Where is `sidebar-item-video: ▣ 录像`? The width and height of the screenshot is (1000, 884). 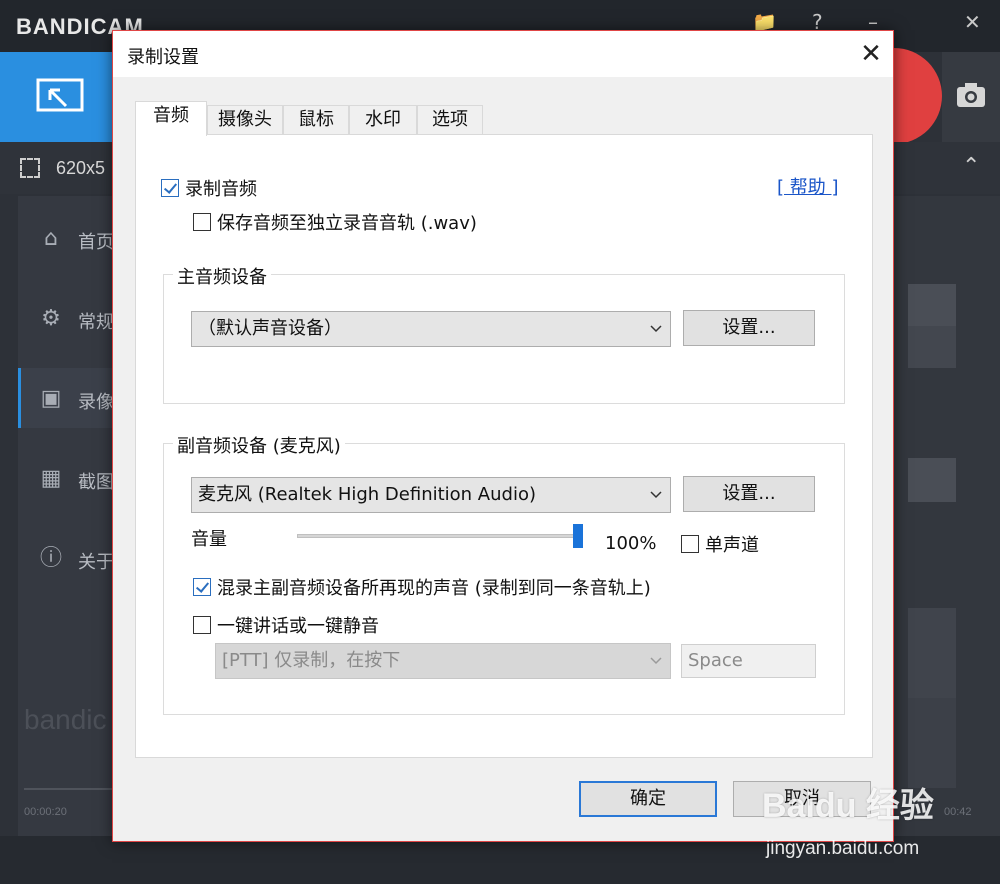 sidebar-item-video: ▣ 录像 is located at coordinates (66, 398).